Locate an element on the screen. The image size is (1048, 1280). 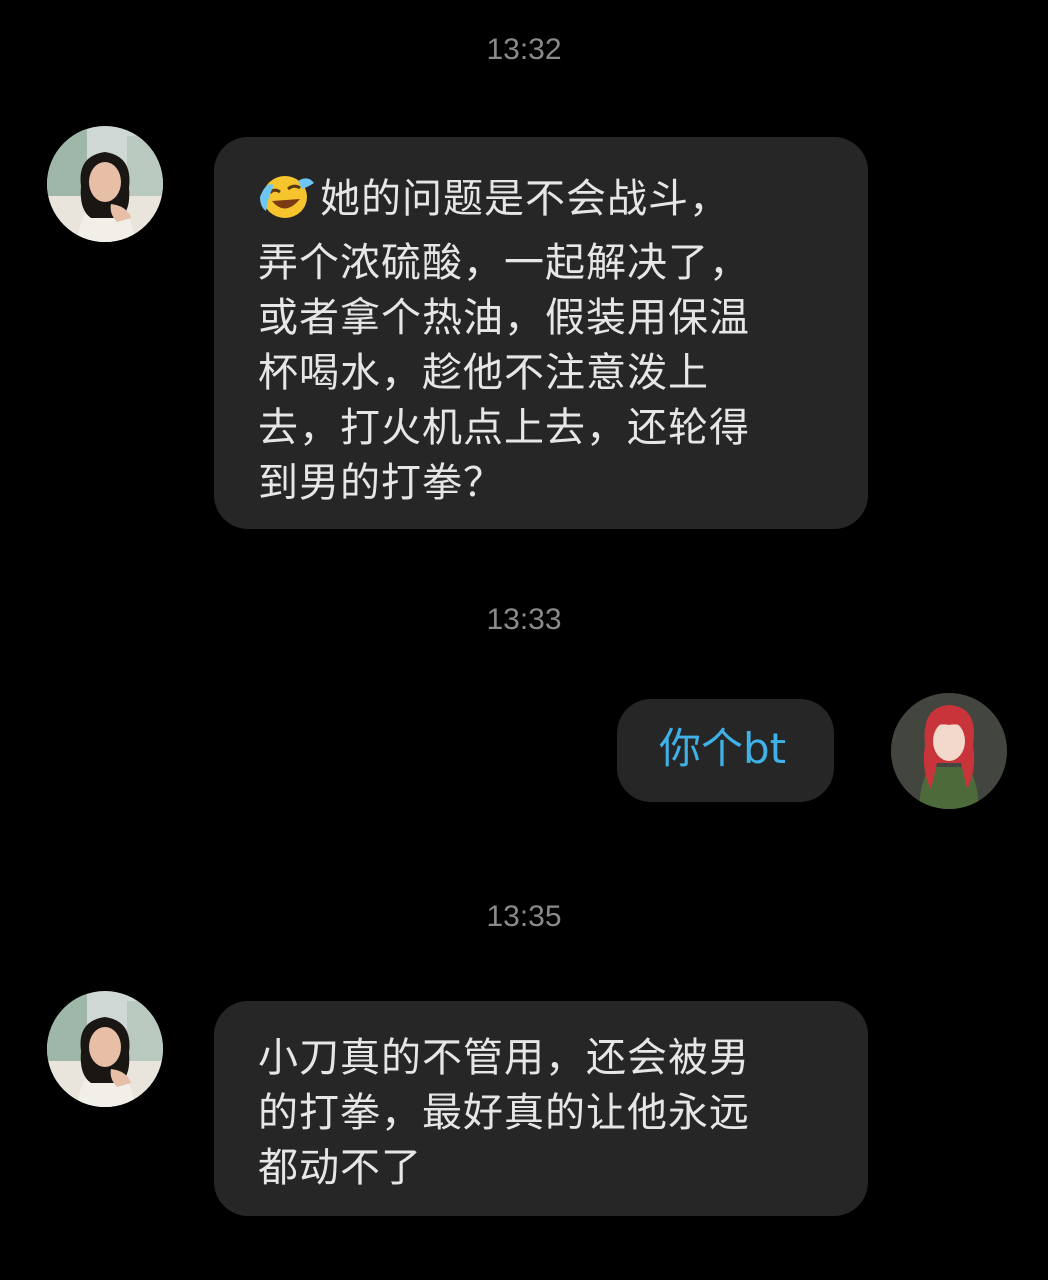
message-line: 的打拳，最好真的让他永远 is located at coordinates (504, 1113).